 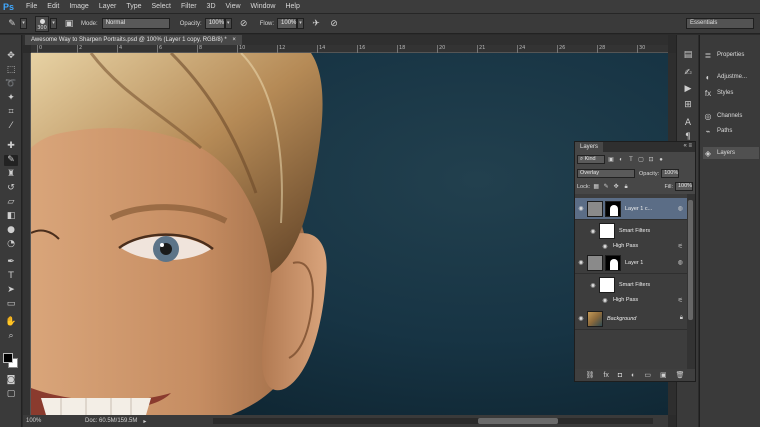 What do you see at coordinates (189, 6) in the screenshot?
I see `menu-filter: Filter` at bounding box center [189, 6].